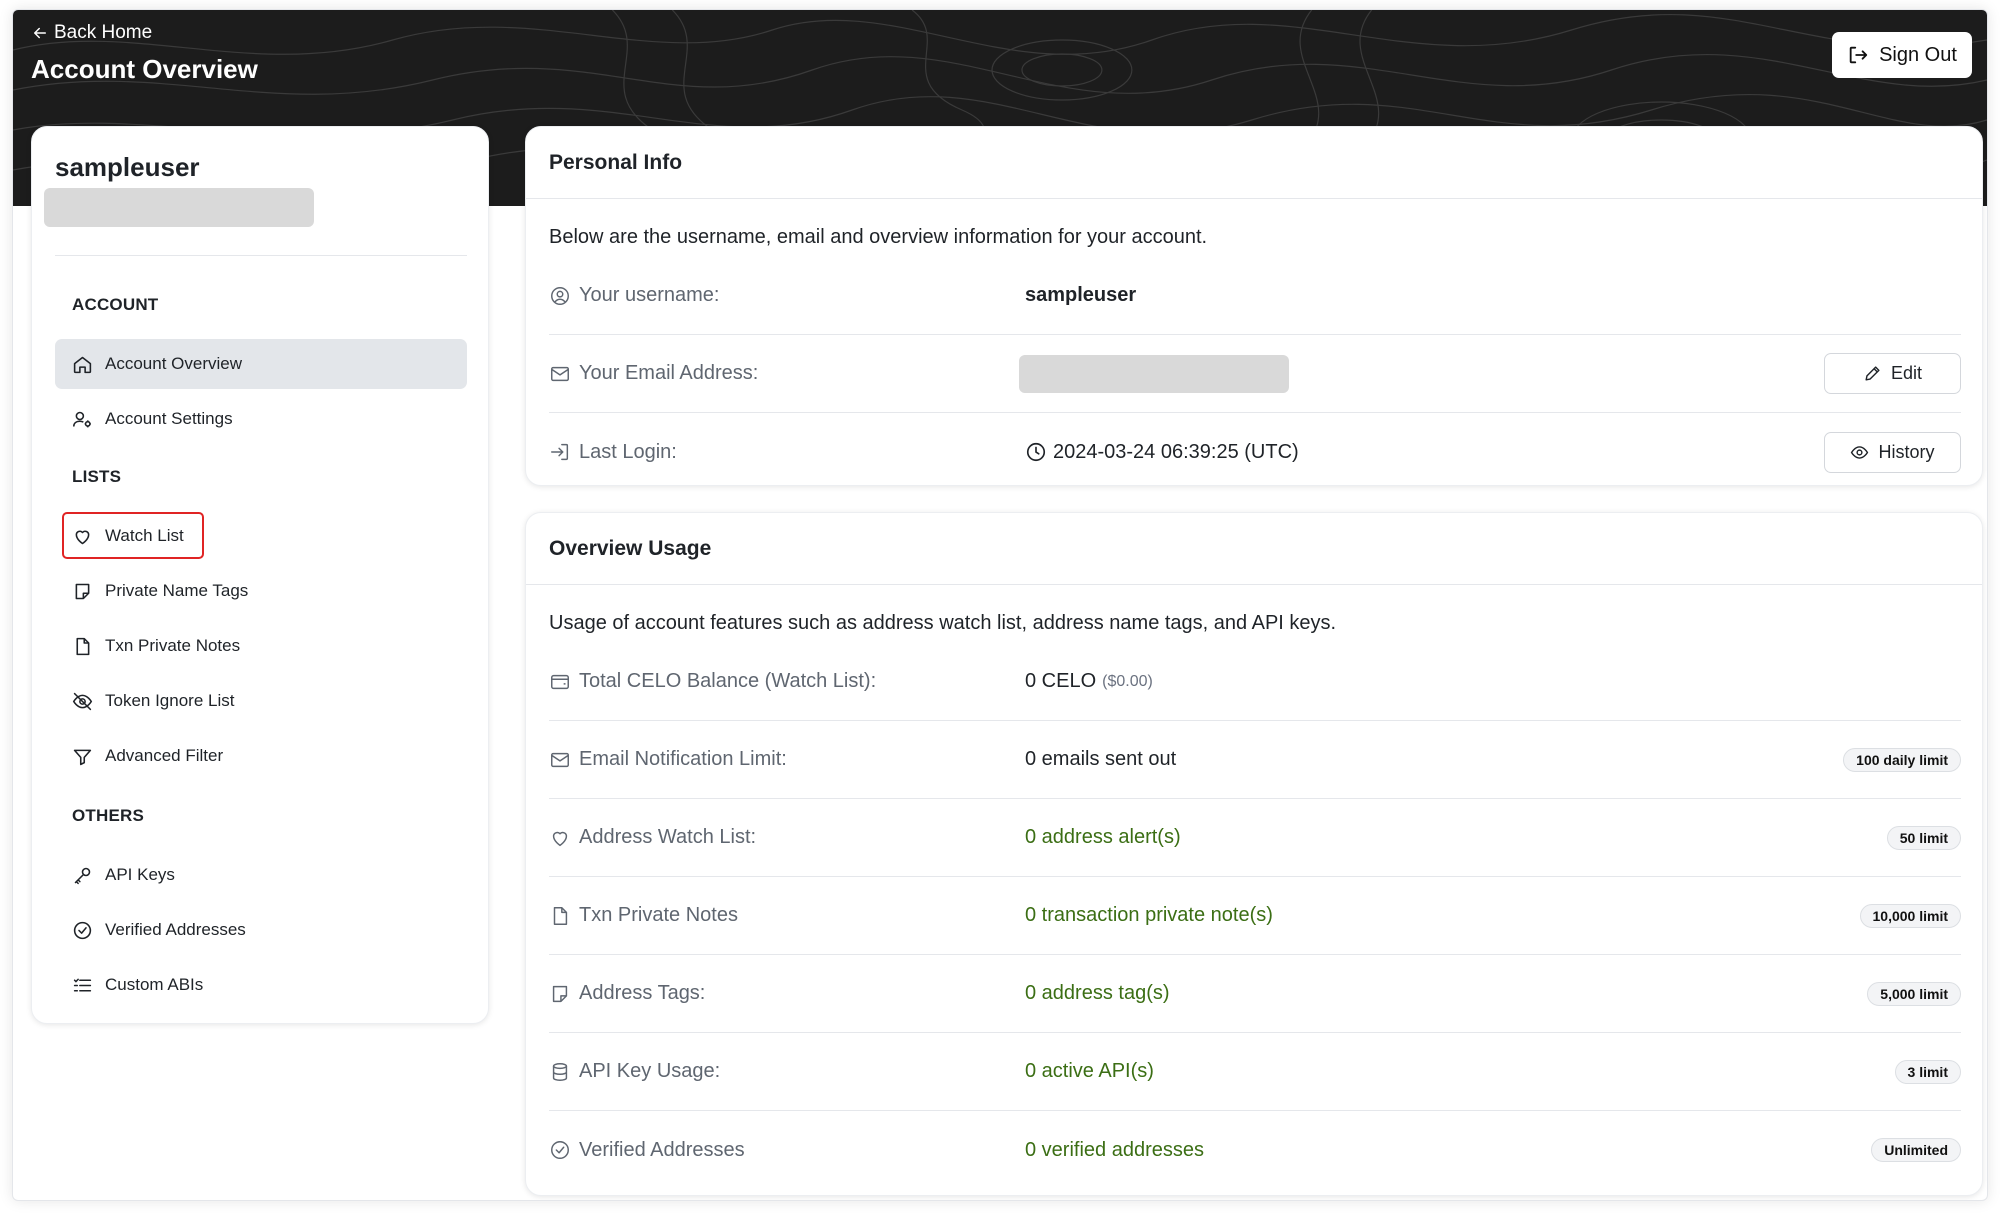 Image resolution: width=2000 pixels, height=1214 pixels. Describe the element at coordinates (1923, 837) in the screenshot. I see `limit-badge: 50 limit` at that location.